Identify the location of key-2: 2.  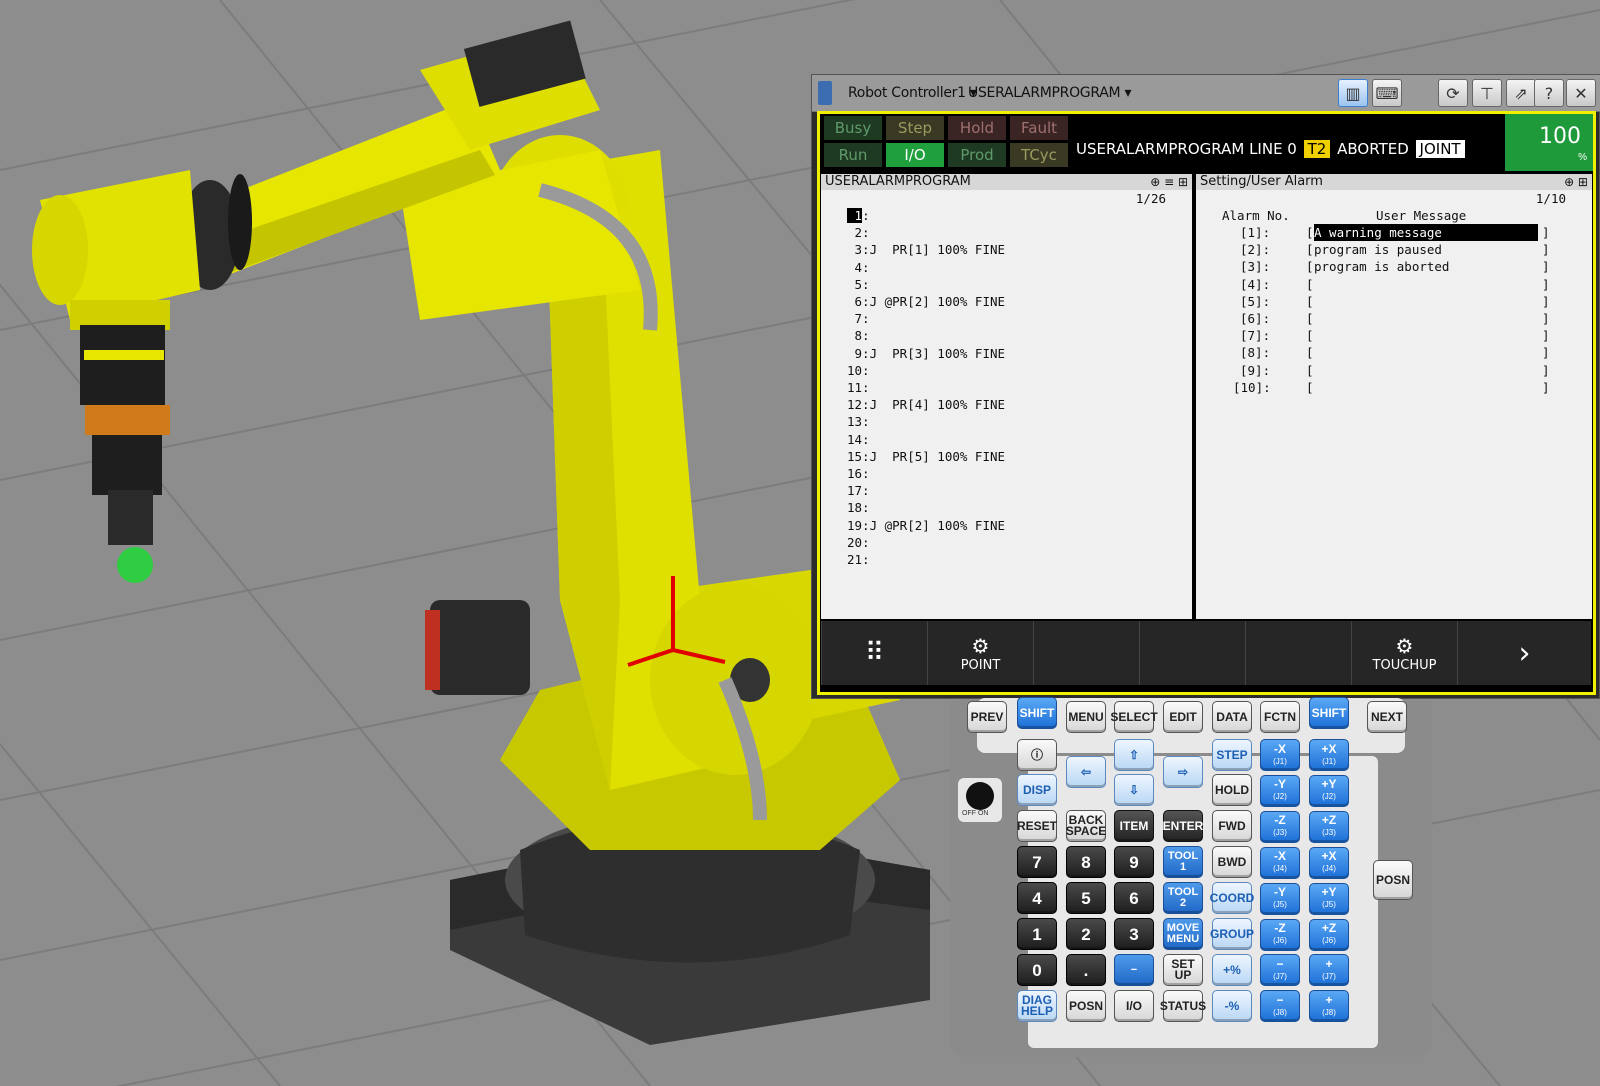
(1086, 934).